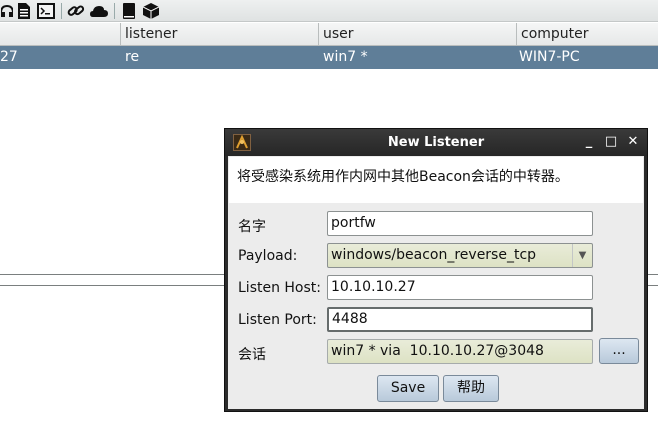 The image size is (658, 428). I want to click on name-label: 名字, so click(252, 227).